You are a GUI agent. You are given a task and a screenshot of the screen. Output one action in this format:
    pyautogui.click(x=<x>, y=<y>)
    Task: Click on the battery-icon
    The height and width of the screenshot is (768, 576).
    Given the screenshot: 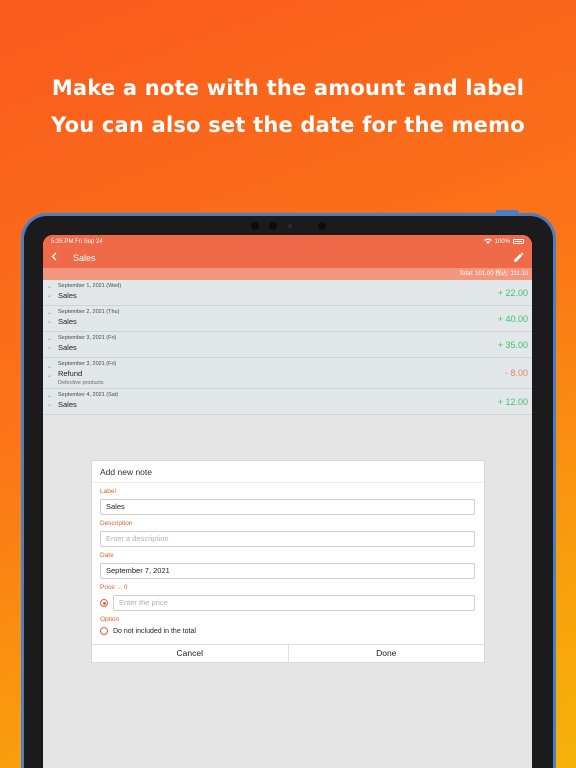 What is the action you would take?
    pyautogui.click(x=518, y=241)
    